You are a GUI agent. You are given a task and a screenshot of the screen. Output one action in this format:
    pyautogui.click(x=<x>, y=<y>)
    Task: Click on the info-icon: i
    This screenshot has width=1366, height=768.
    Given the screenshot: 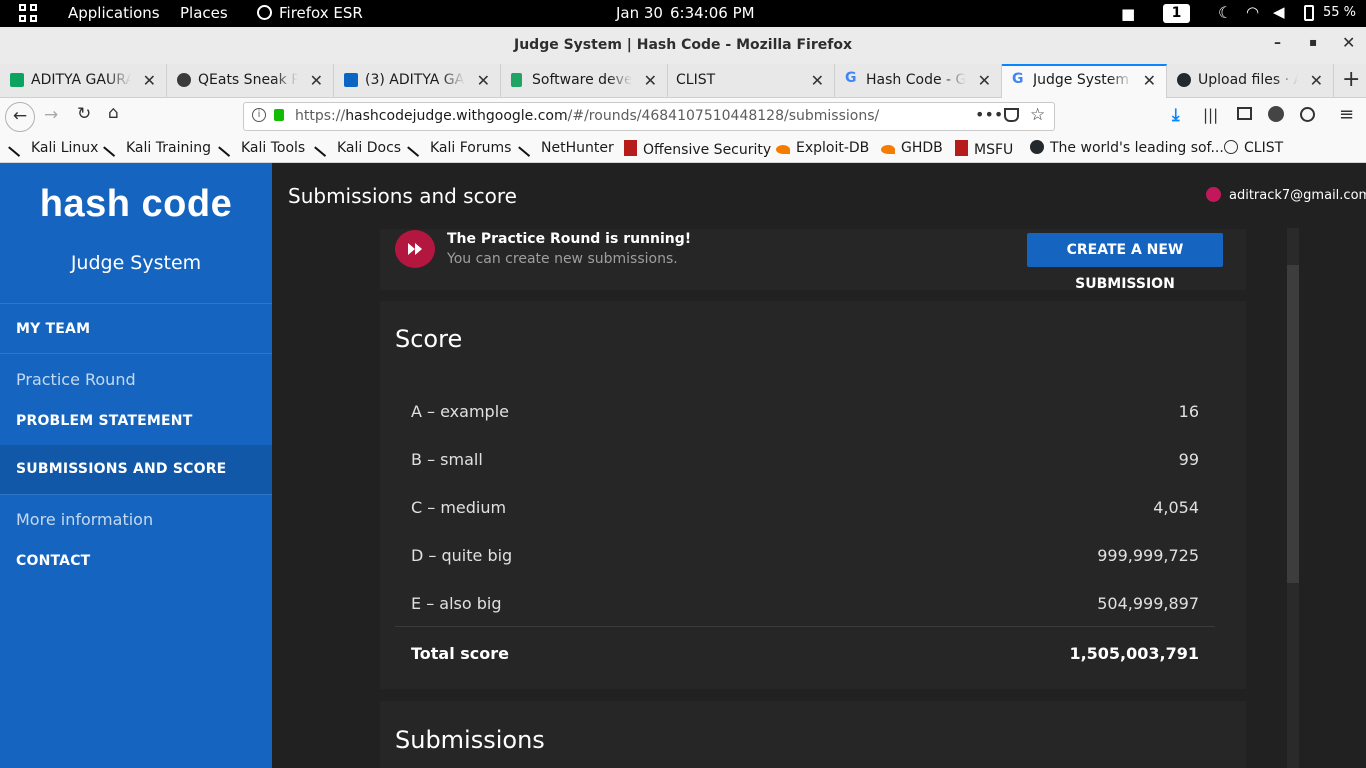 What is the action you would take?
    pyautogui.click(x=259, y=115)
    